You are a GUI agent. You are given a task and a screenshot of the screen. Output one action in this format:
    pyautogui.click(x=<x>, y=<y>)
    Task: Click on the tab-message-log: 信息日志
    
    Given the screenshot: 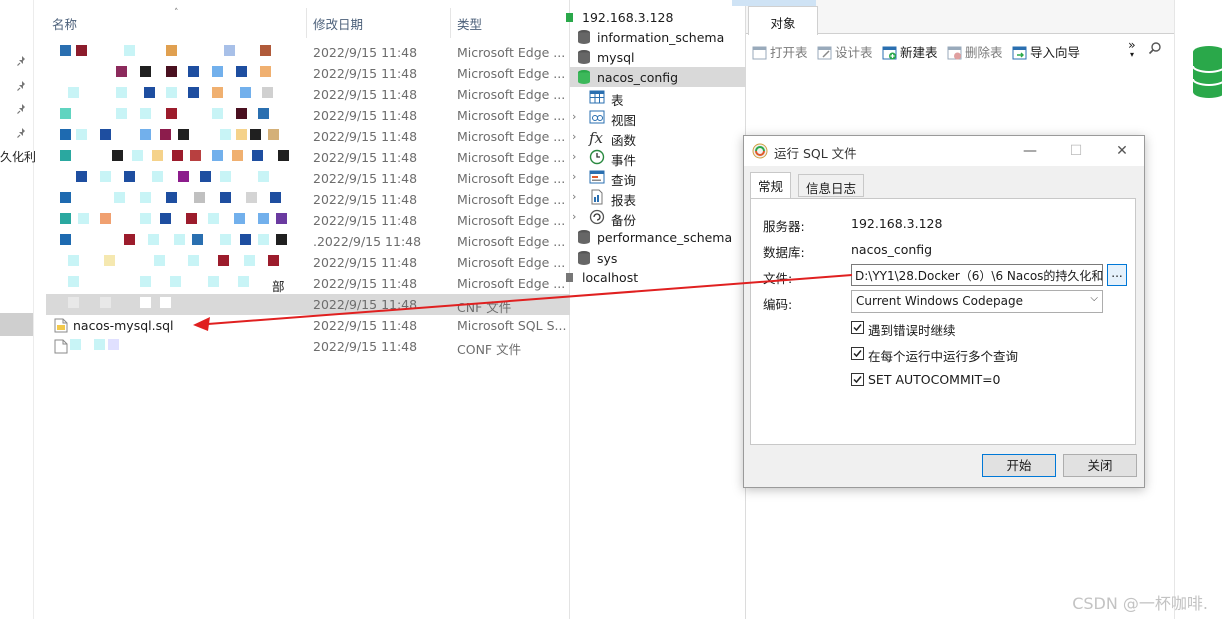 What is the action you would take?
    pyautogui.click(x=831, y=185)
    